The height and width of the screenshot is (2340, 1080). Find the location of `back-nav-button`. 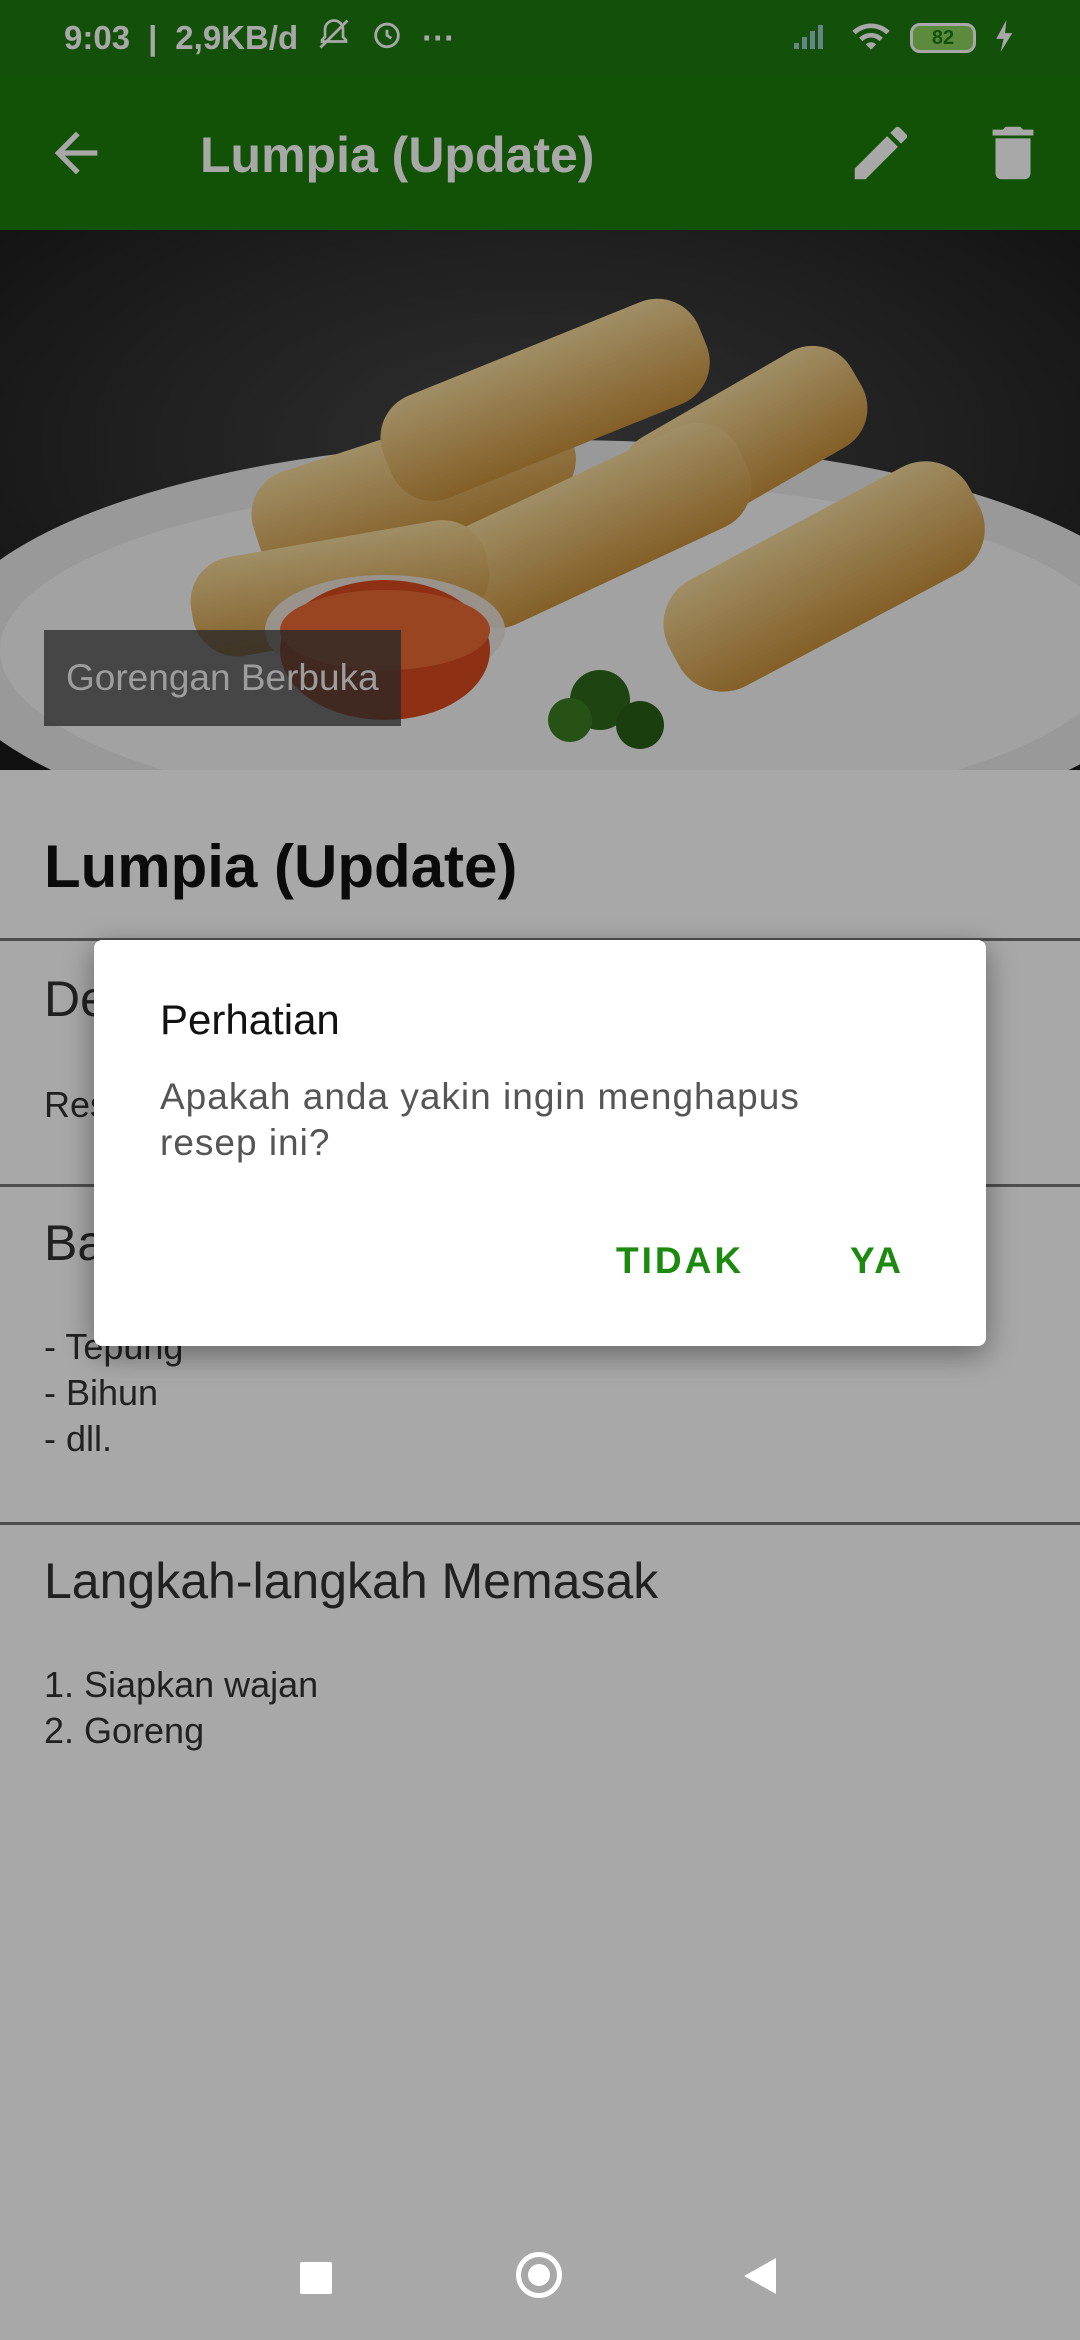

back-nav-button is located at coordinates (760, 2276).